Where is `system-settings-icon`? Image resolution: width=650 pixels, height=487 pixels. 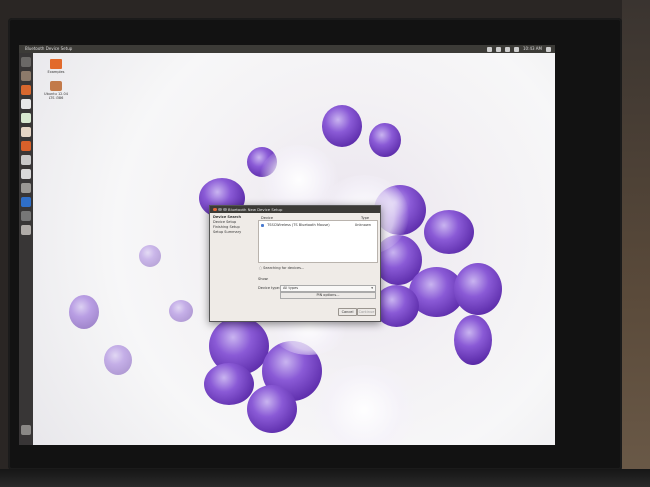
system-settings-icon is located at coordinates (26, 188).